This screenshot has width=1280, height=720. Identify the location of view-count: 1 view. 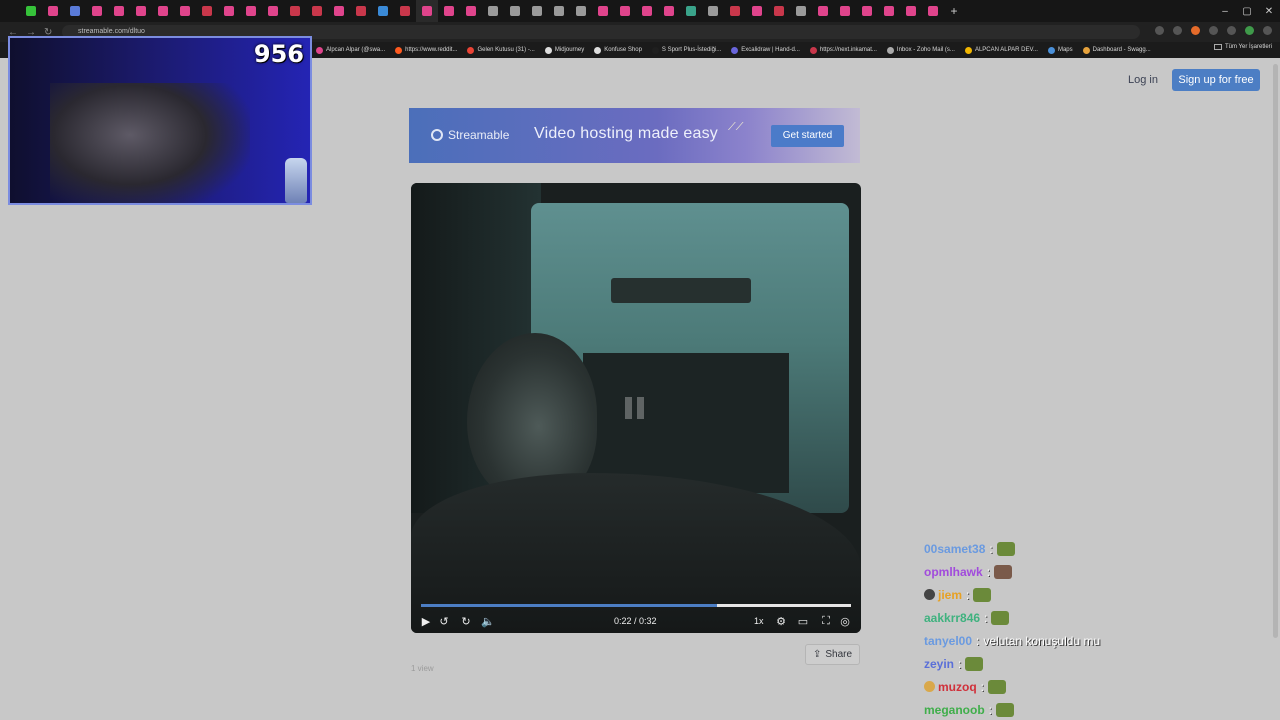
(422, 668).